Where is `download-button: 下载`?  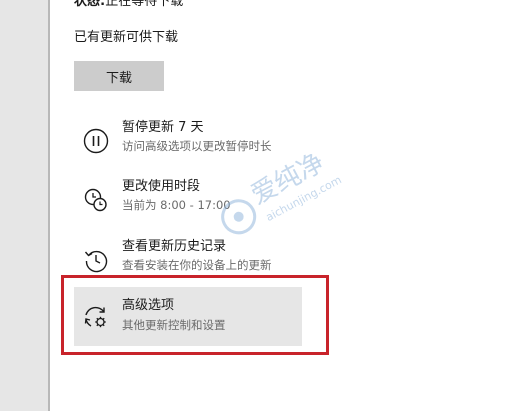
download-button: 下载 is located at coordinates (119, 76).